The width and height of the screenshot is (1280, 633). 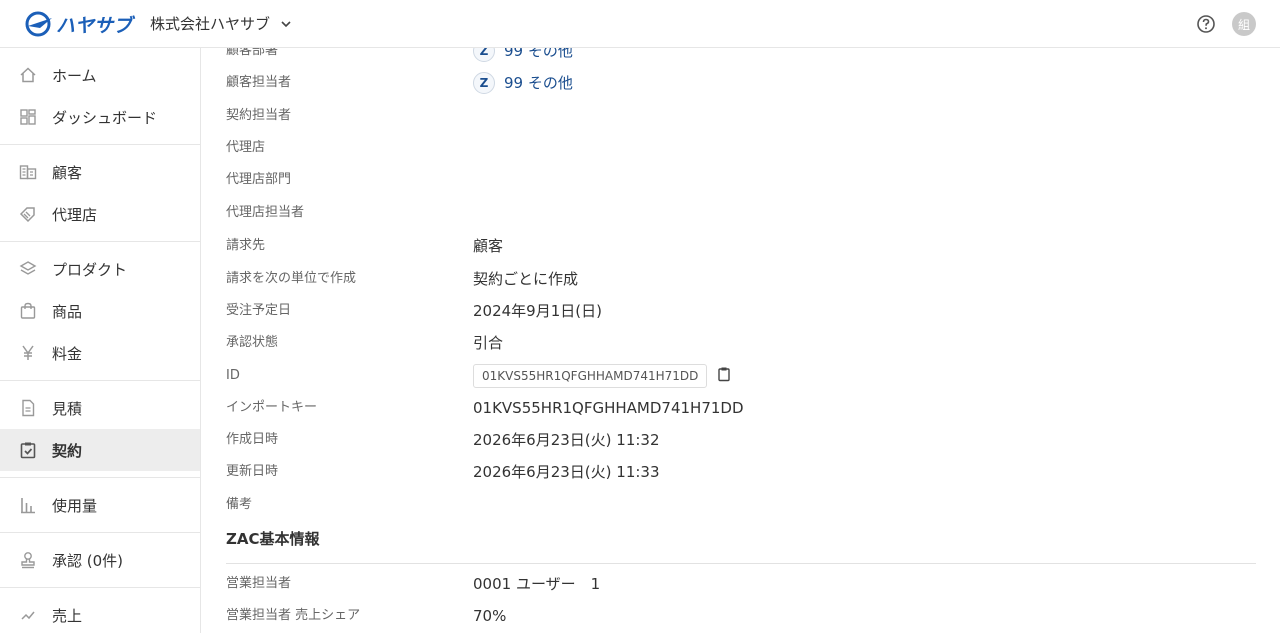 I want to click on field-row: 承認状態 引合, so click(x=741, y=350).